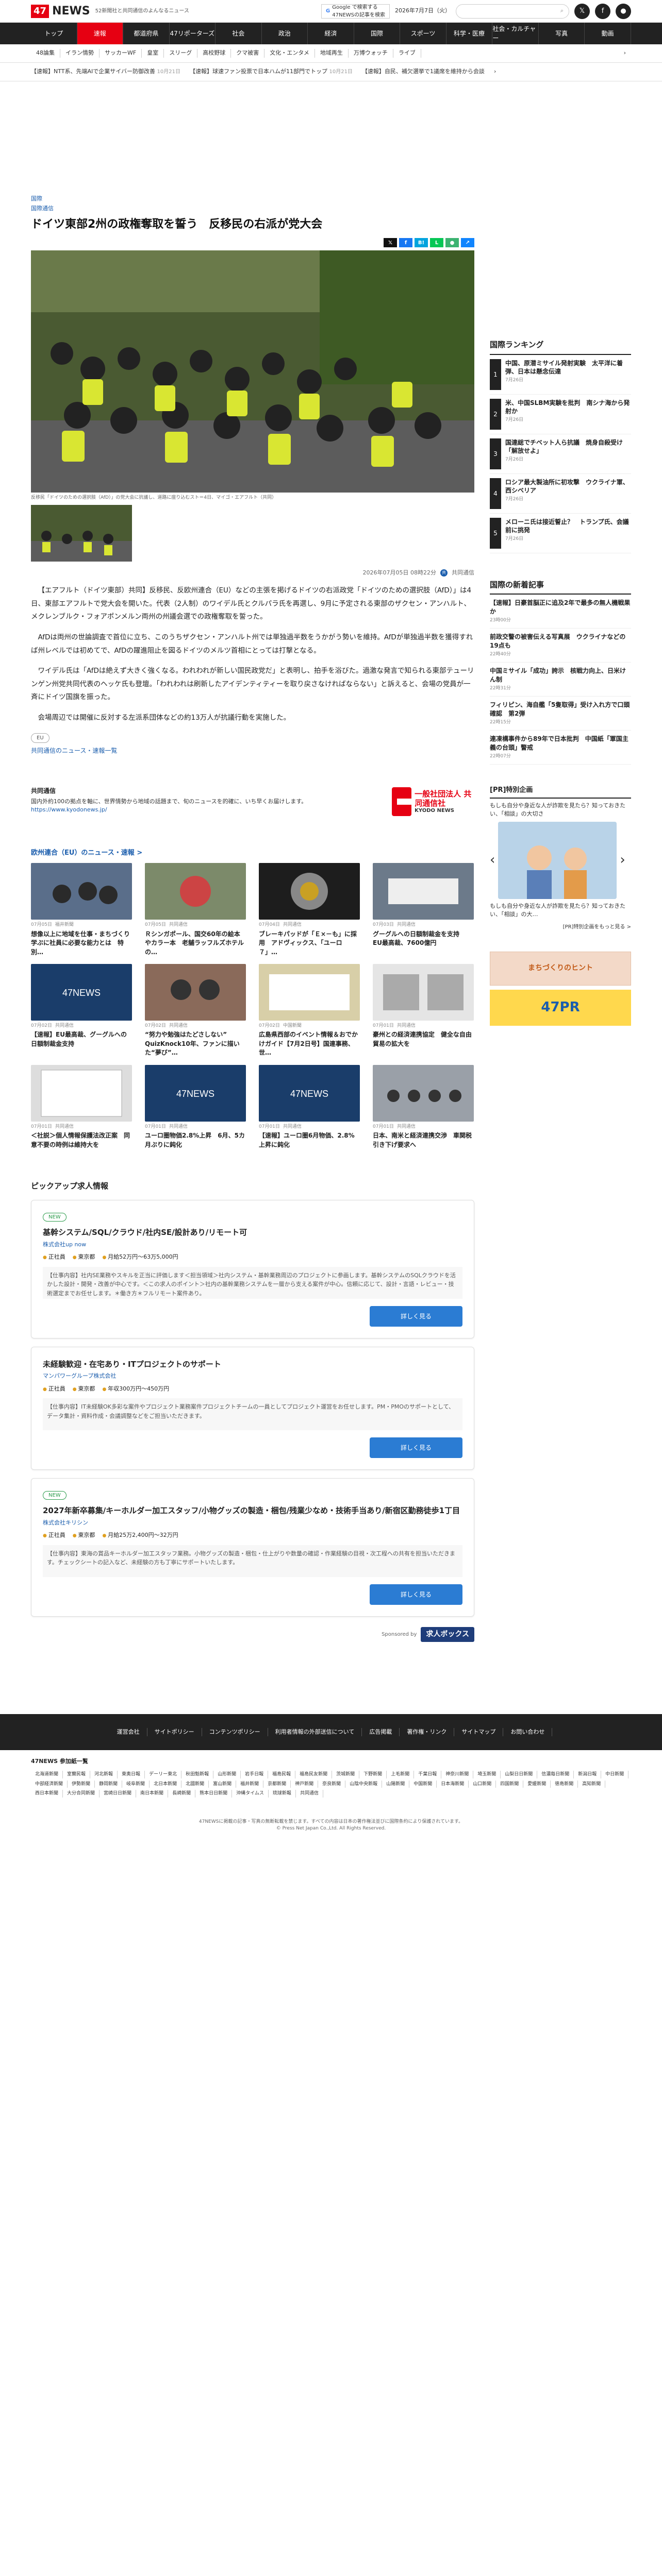 This screenshot has height=2576, width=662. What do you see at coordinates (561, 375) in the screenshot?
I see `ranking-item: 1 中国、原潜ミサイル発射実験 太平洋に着弾、日本は懸念伝達 7月26日` at bounding box center [561, 375].